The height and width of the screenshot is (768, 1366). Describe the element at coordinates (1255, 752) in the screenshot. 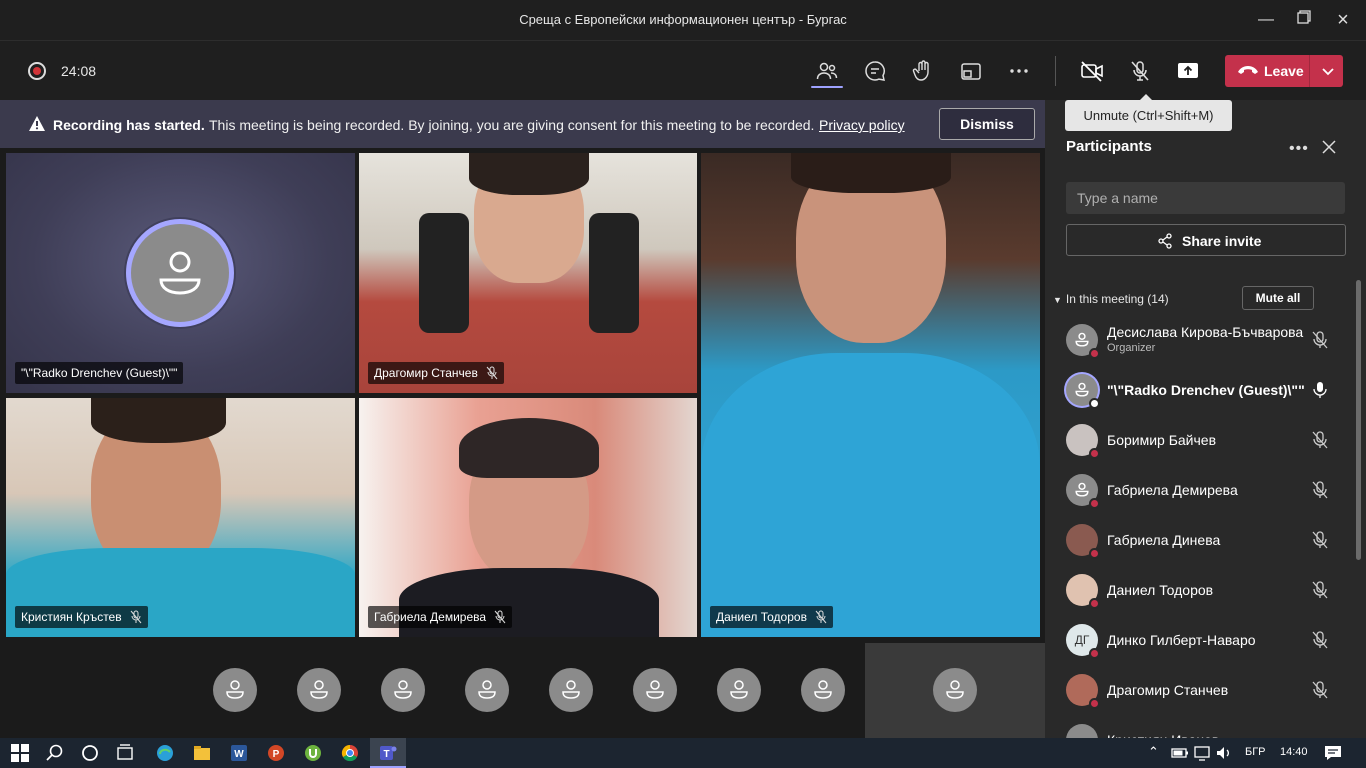

I see `input-language: БГР` at that location.